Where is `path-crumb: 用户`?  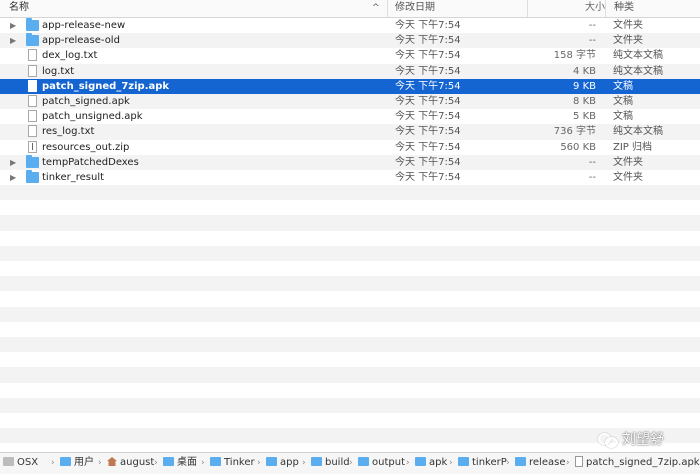
path-crumb: 用户 is located at coordinates (77, 463).